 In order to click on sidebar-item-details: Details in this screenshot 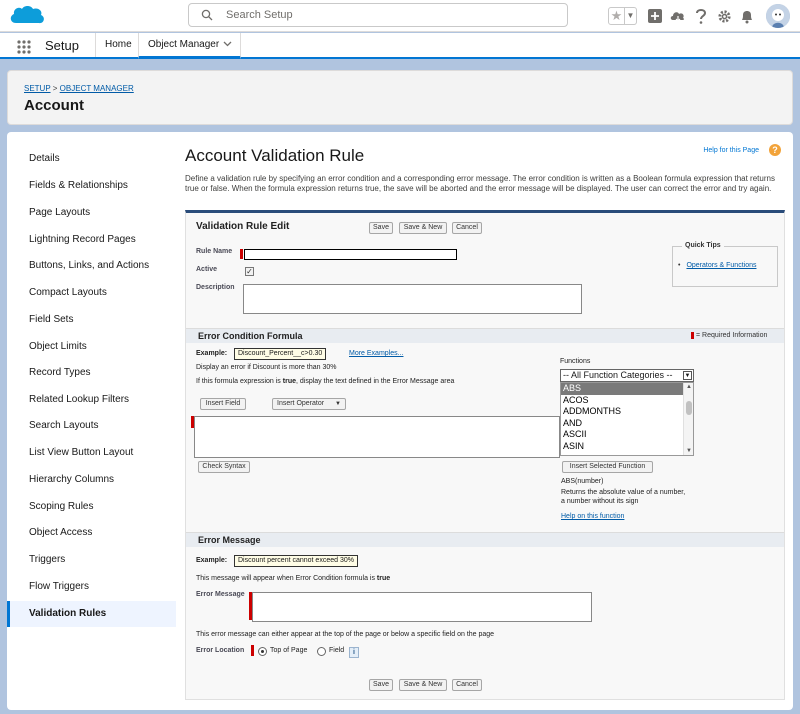, I will do `click(91, 159)`.